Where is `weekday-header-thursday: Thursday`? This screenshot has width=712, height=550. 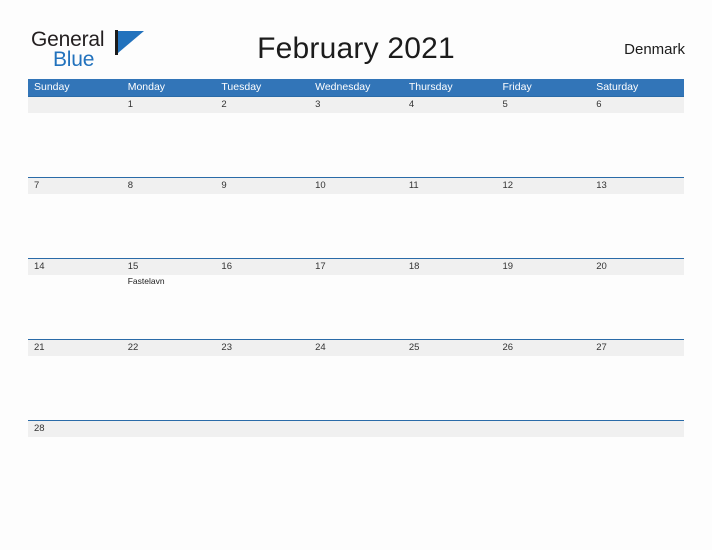 weekday-header-thursday: Thursday is located at coordinates (430, 87).